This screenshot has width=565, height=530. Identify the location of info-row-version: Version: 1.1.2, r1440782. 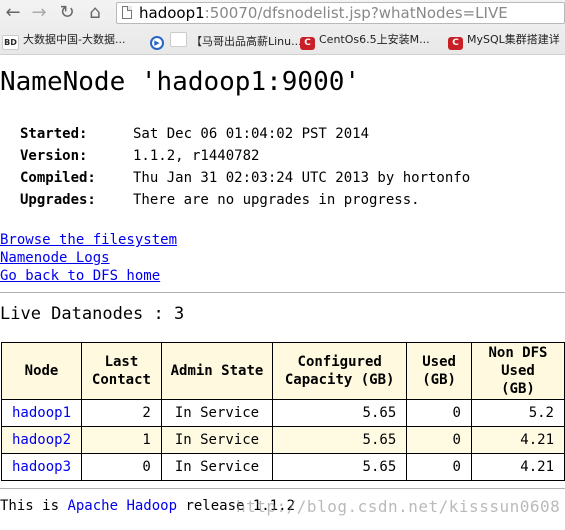
(245, 156).